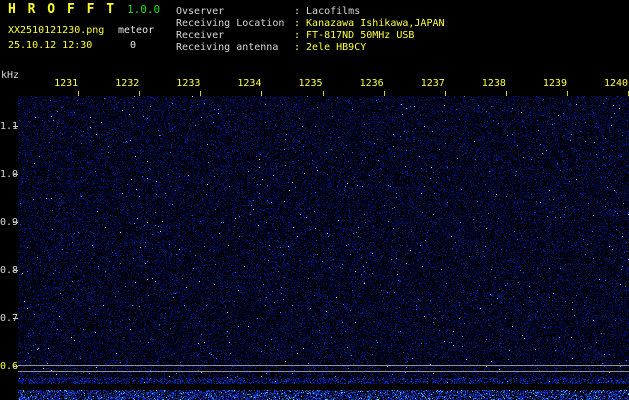 This screenshot has height=400, width=629. I want to click on record-datetime: 25.10.12 12:30, so click(50, 45).